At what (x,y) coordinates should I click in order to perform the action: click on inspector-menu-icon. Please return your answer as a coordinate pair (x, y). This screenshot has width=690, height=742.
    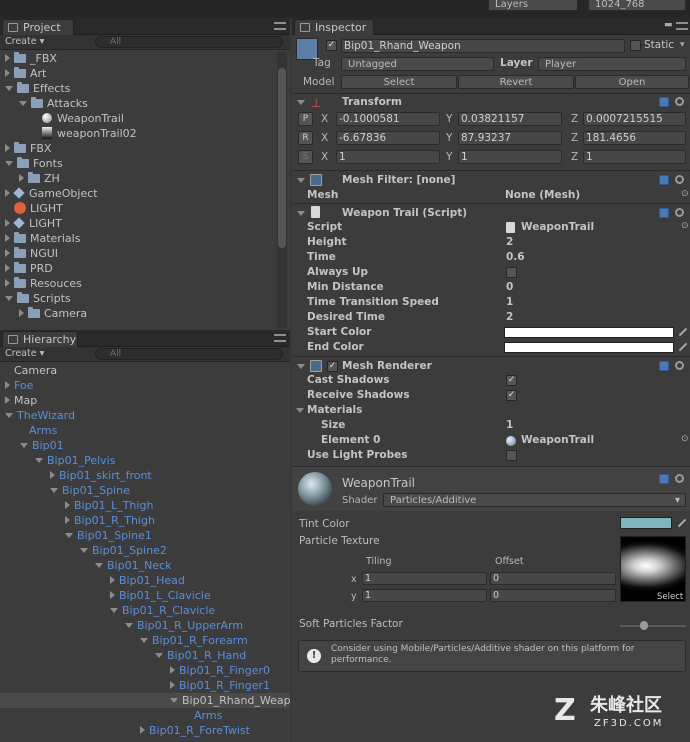
    Looking at the image, I should click on (682, 26).